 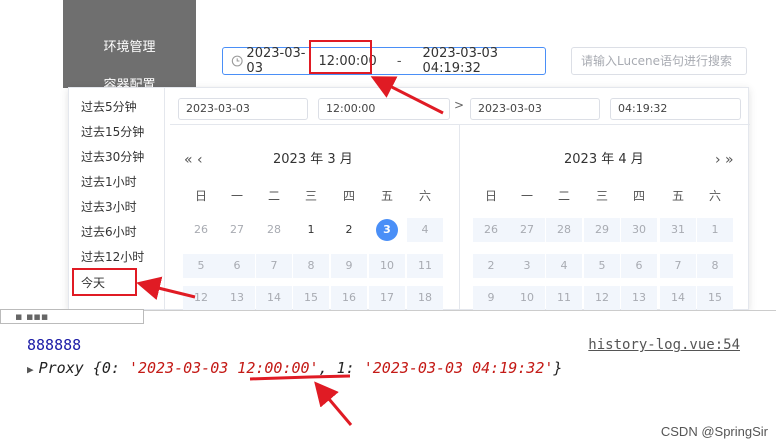 I want to click on day-cell: 18, so click(x=425, y=298).